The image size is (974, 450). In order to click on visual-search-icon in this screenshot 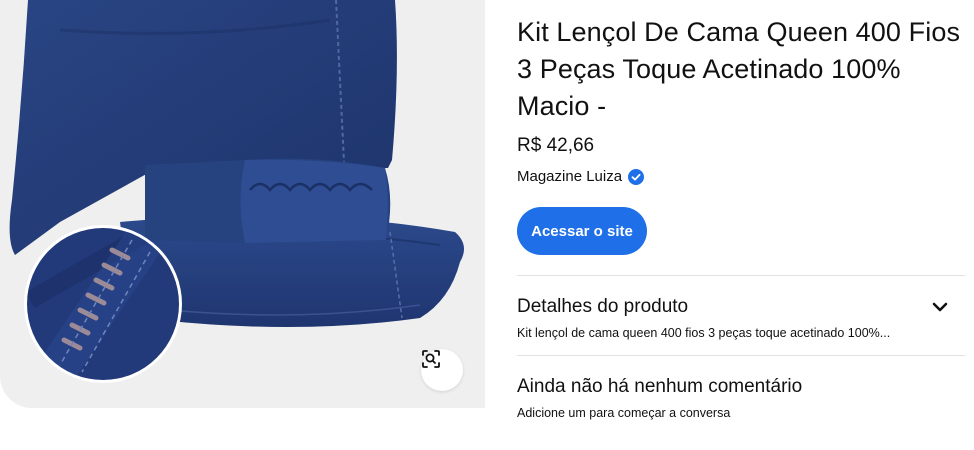, I will do `click(431, 359)`.